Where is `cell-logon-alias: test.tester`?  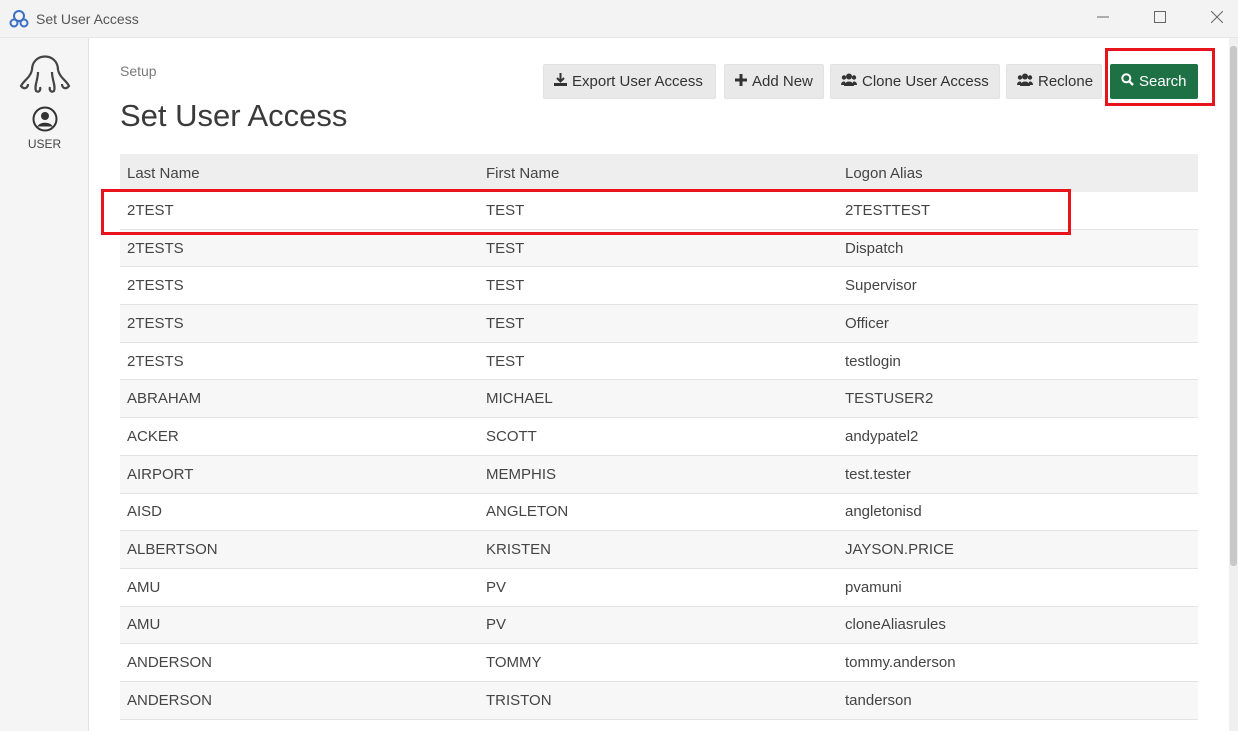
cell-logon-alias: test.tester is located at coordinates (878, 474).